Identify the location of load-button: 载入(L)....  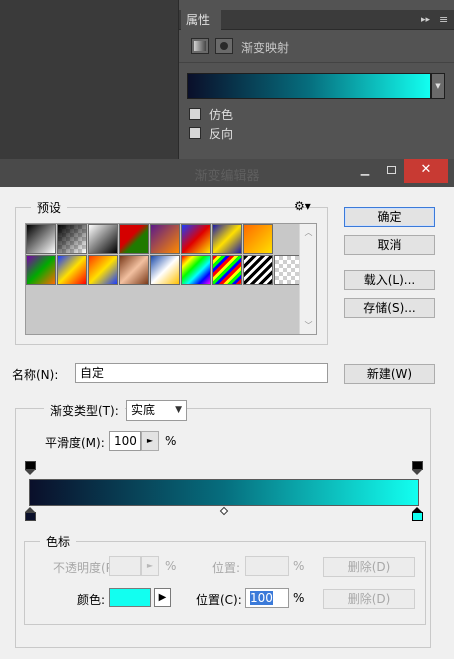
(389, 280).